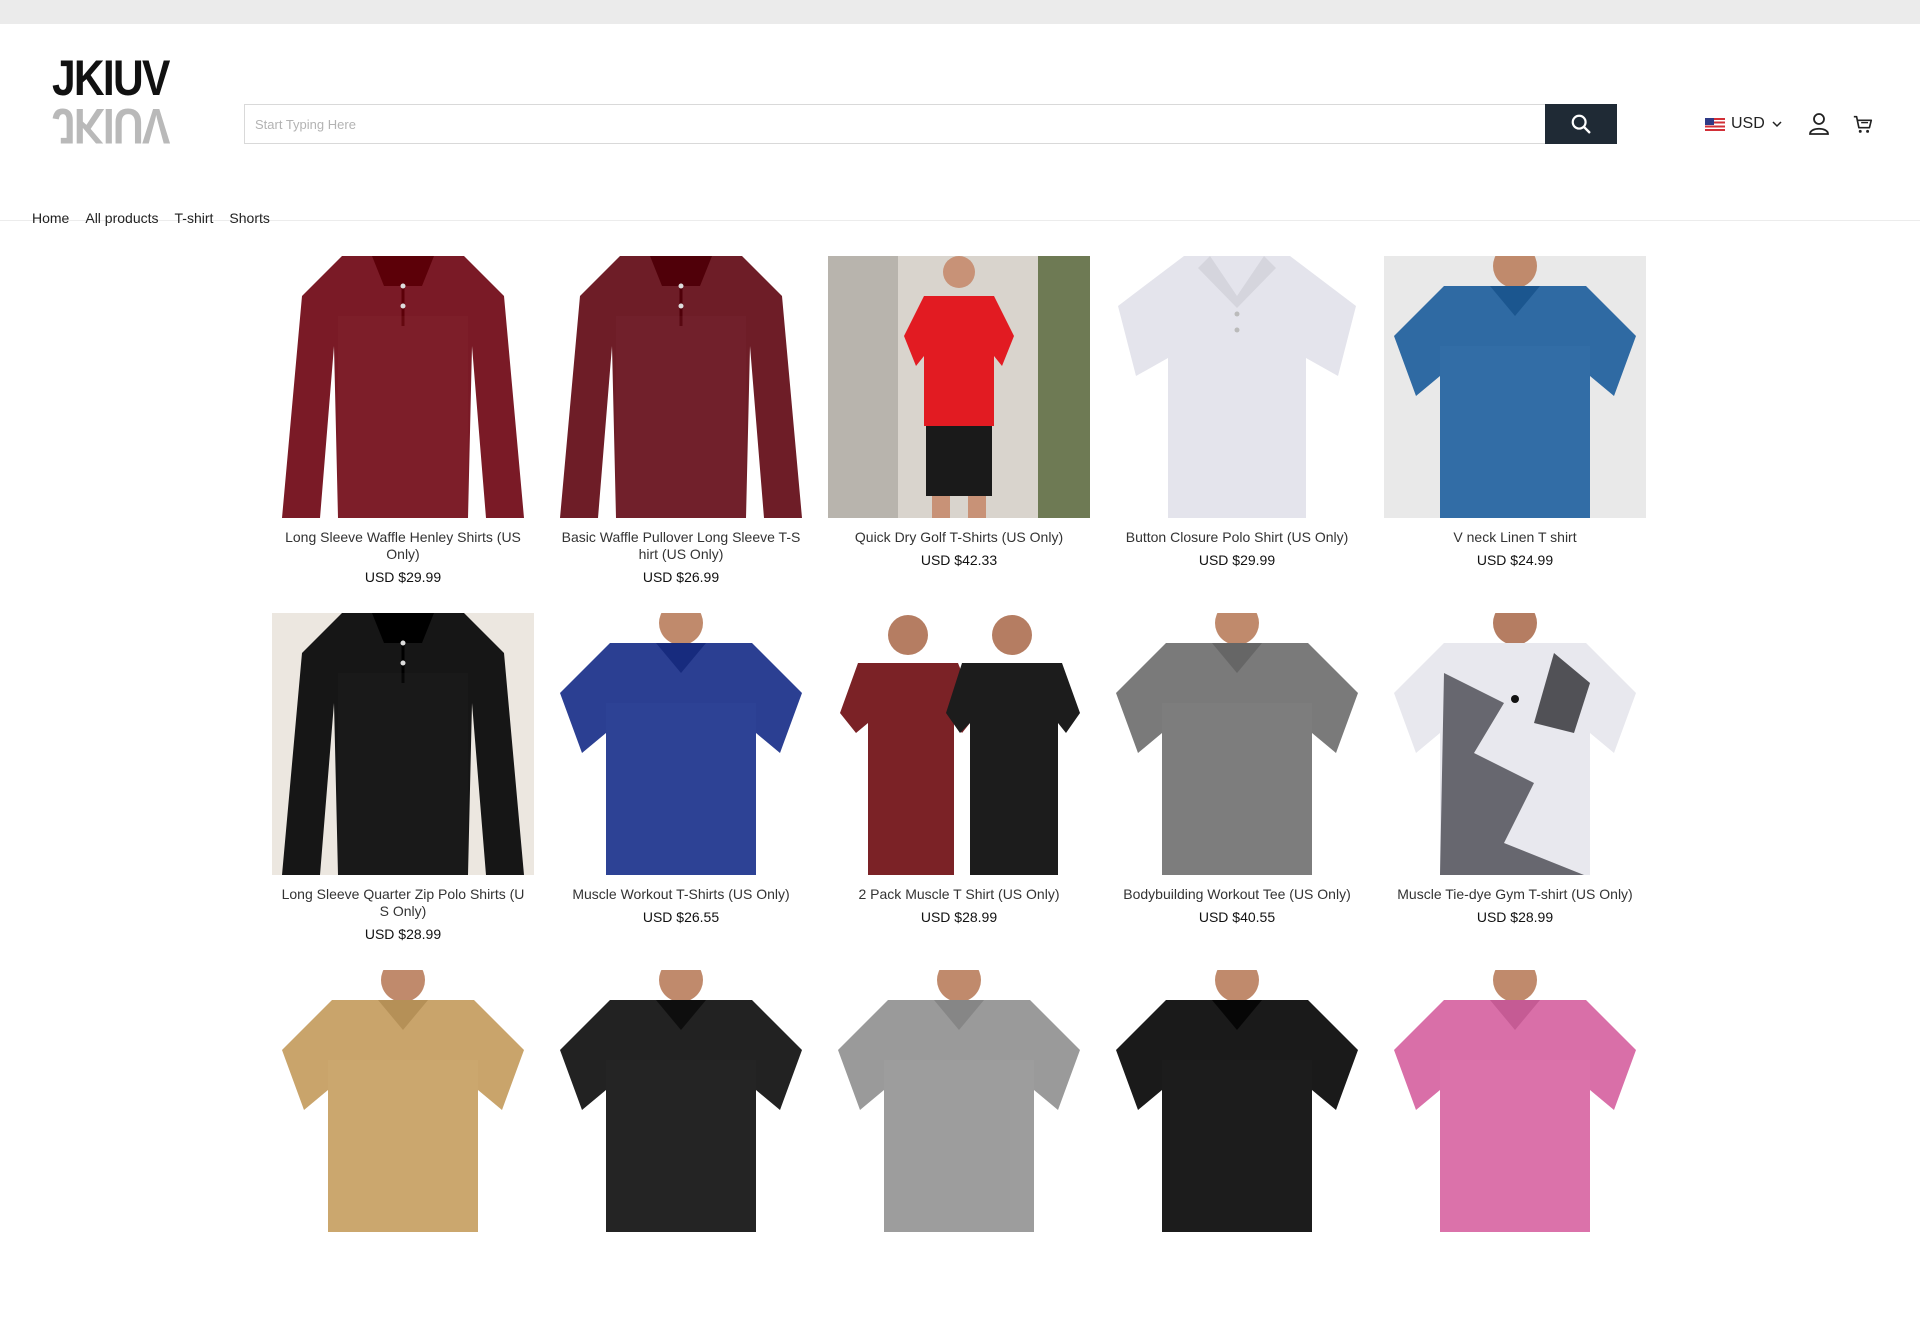 The height and width of the screenshot is (1327, 1920). What do you see at coordinates (110, 126) in the screenshot?
I see `logo-reflection: JKIUV` at bounding box center [110, 126].